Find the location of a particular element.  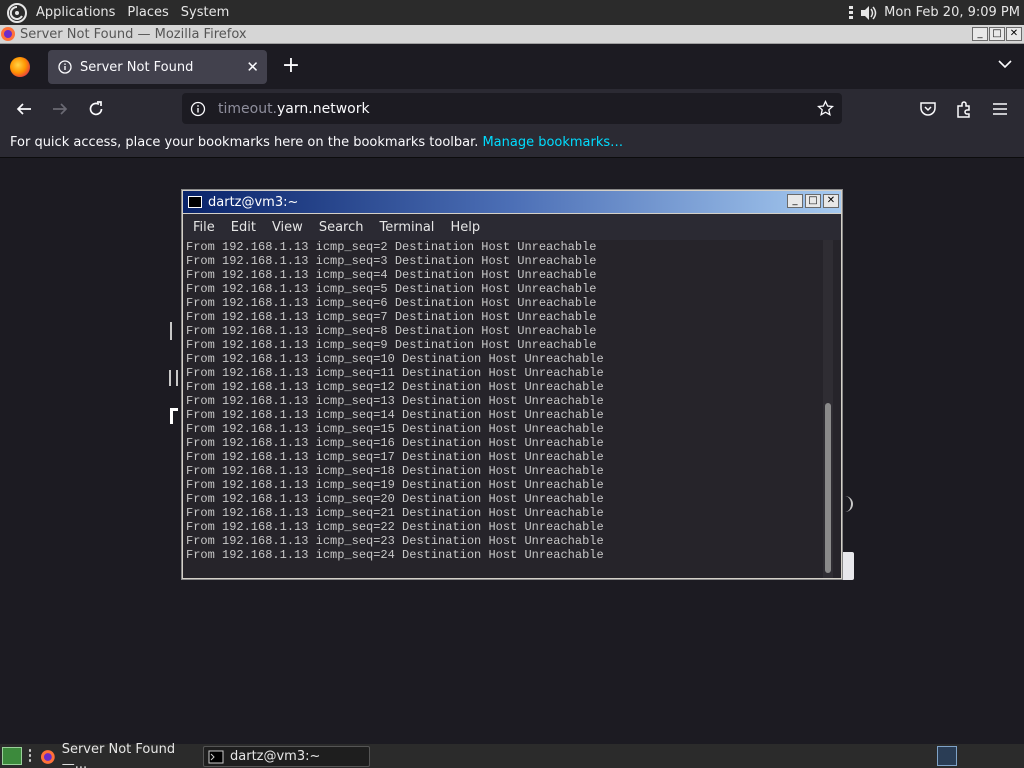

terminal-task-icon is located at coordinates (216, 756).